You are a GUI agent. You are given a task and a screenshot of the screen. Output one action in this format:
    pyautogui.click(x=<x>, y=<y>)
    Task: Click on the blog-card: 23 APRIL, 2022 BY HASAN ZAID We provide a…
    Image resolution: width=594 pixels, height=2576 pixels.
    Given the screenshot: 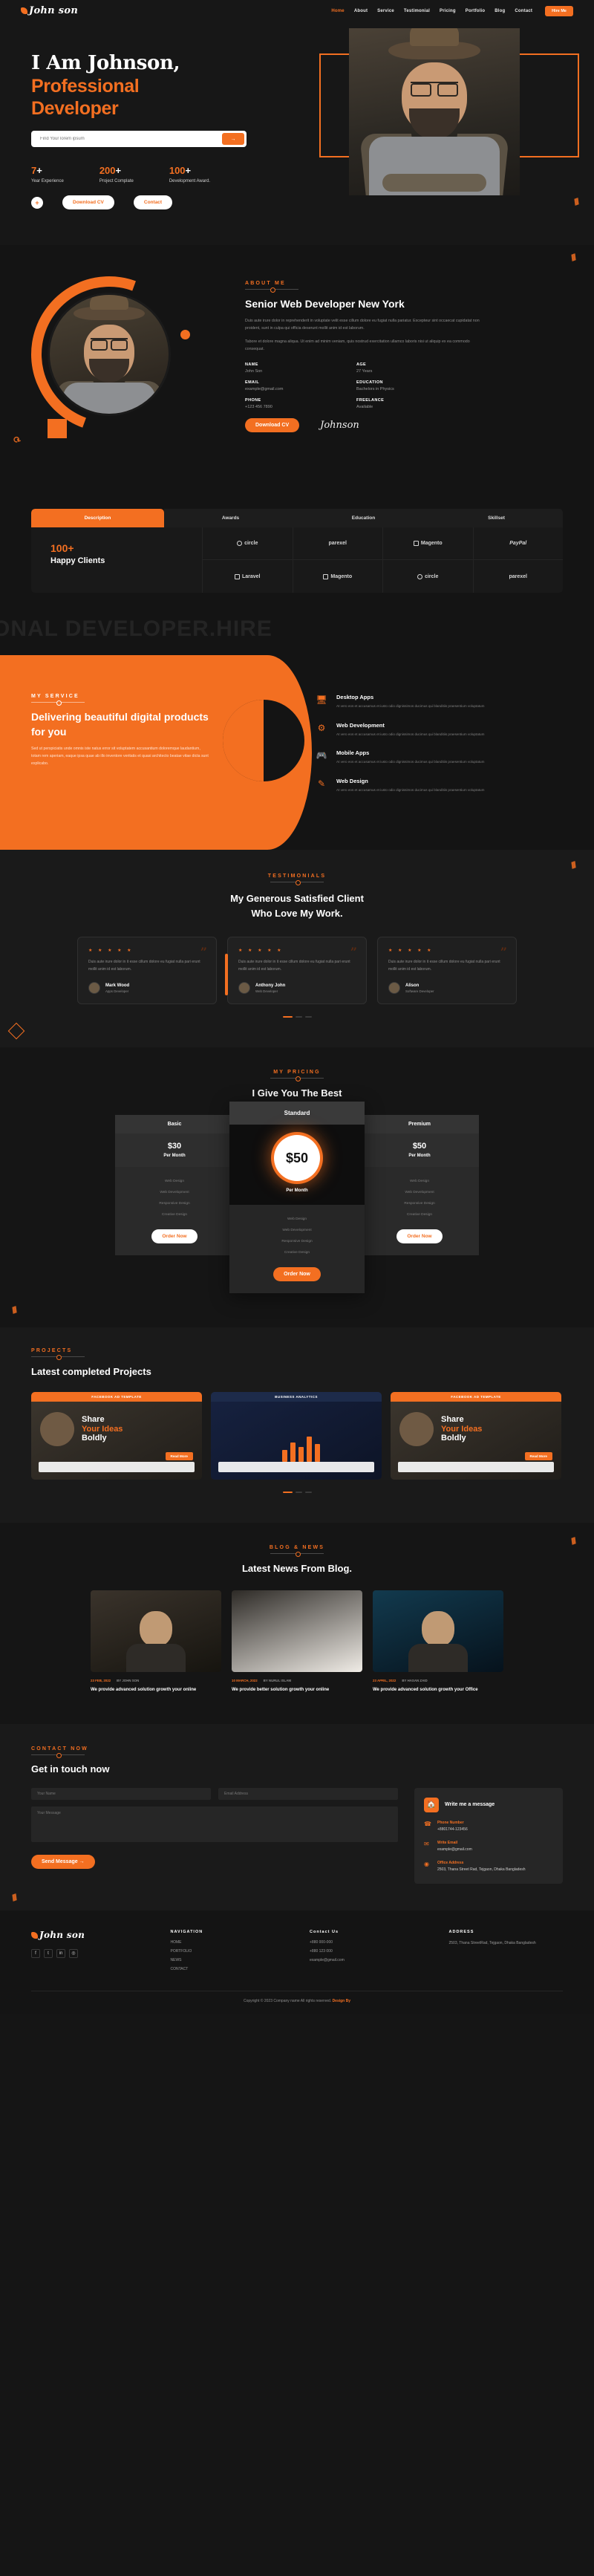 What is the action you would take?
    pyautogui.click(x=438, y=1642)
    